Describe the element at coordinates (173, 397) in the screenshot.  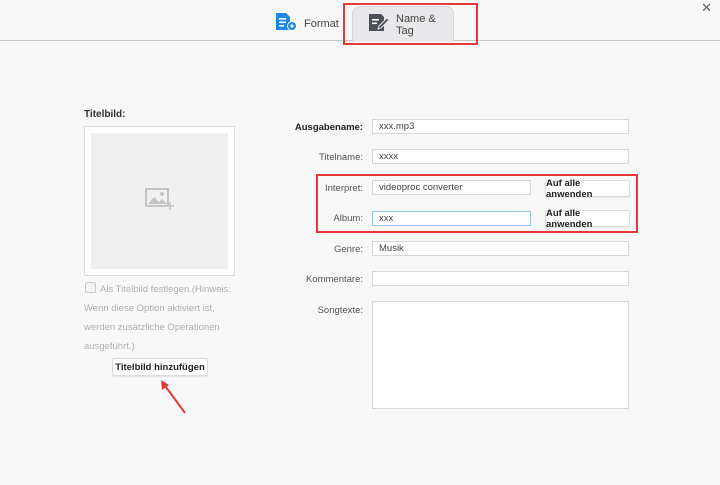
I see `annotation-arrow` at that location.